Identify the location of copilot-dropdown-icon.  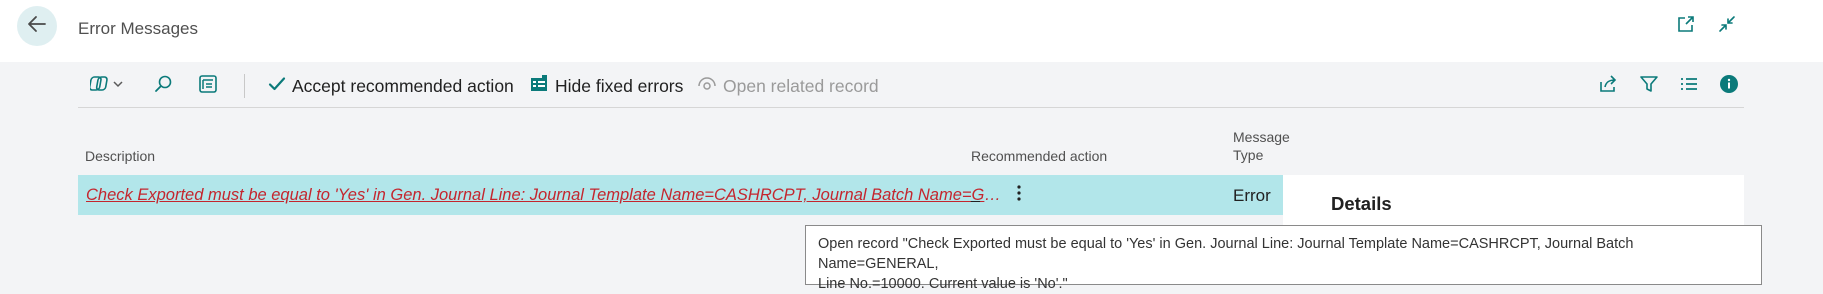
(110, 86).